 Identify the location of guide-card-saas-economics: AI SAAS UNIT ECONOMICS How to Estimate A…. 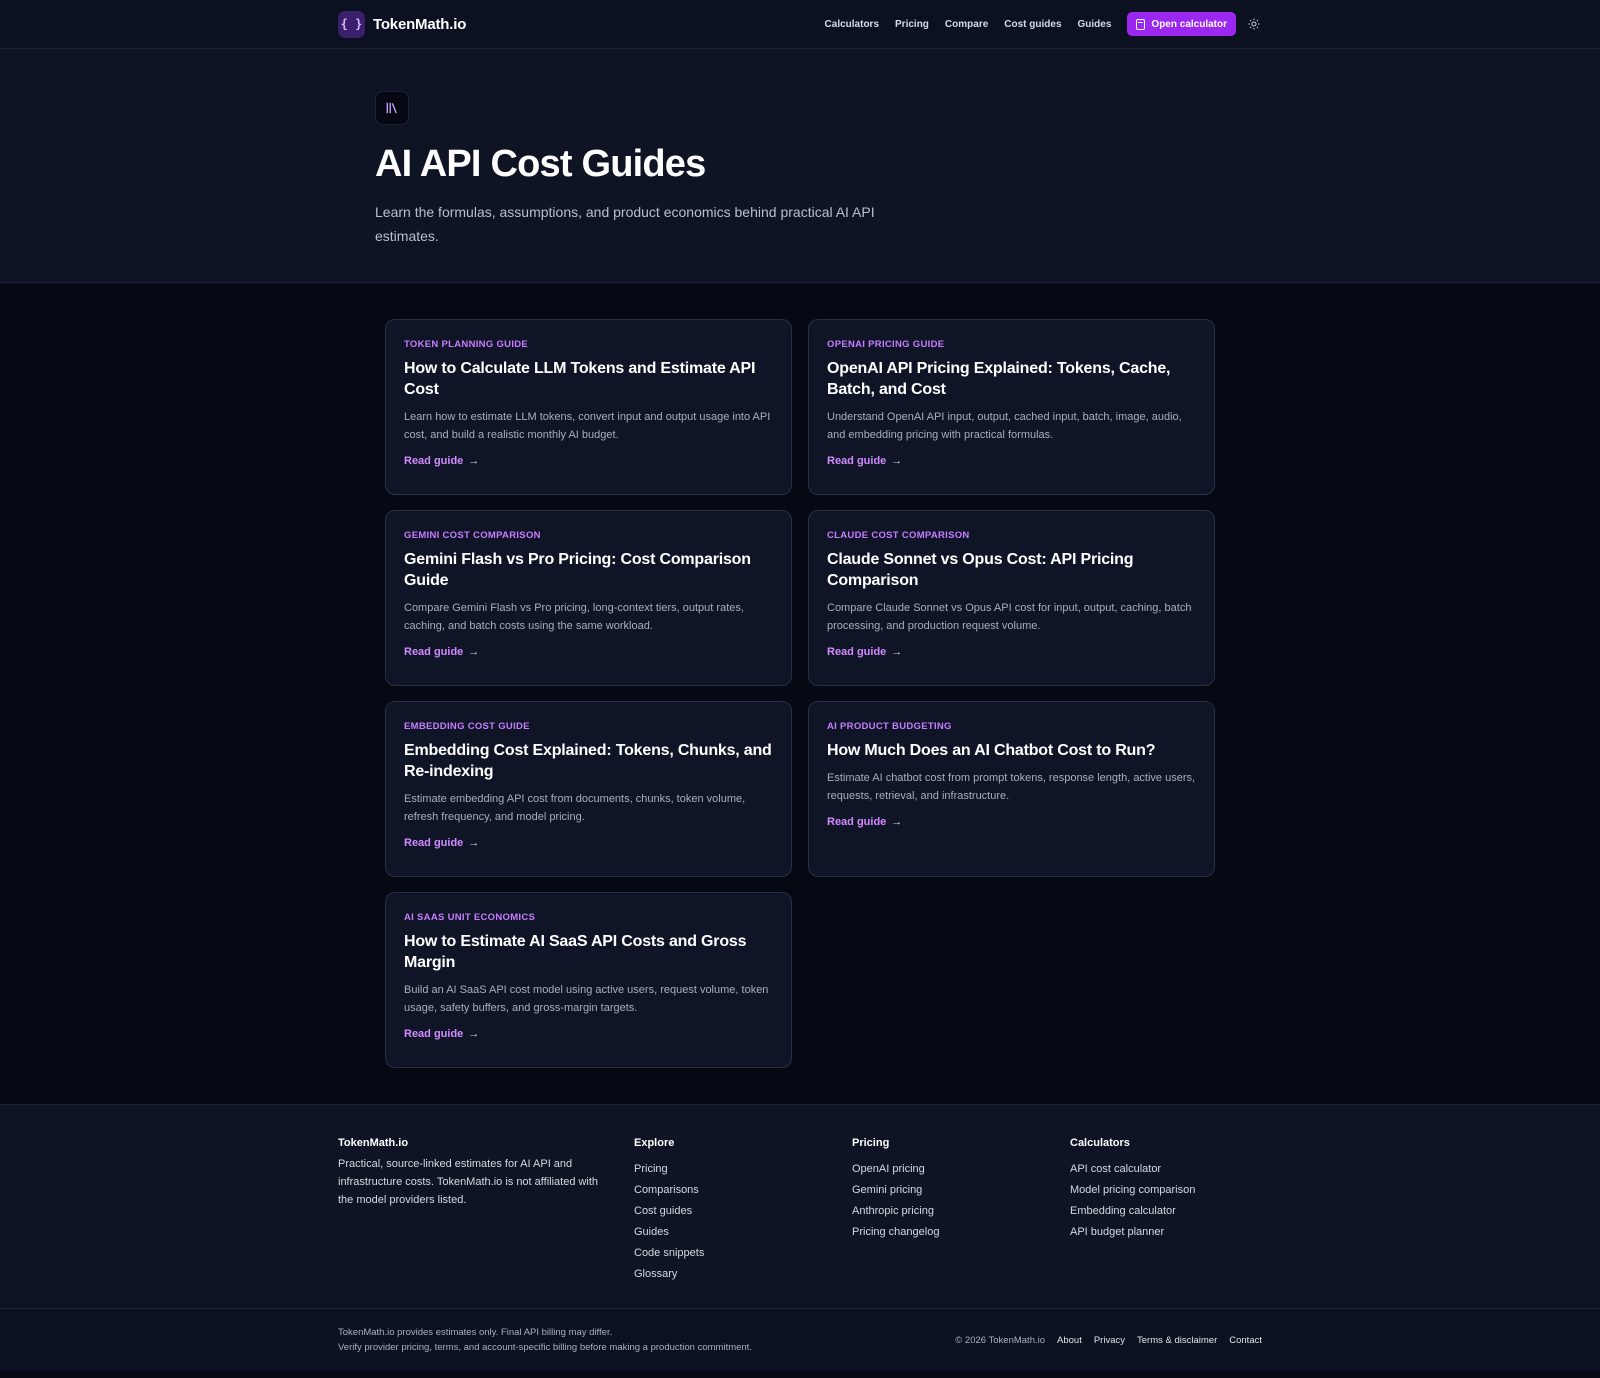
(588, 980).